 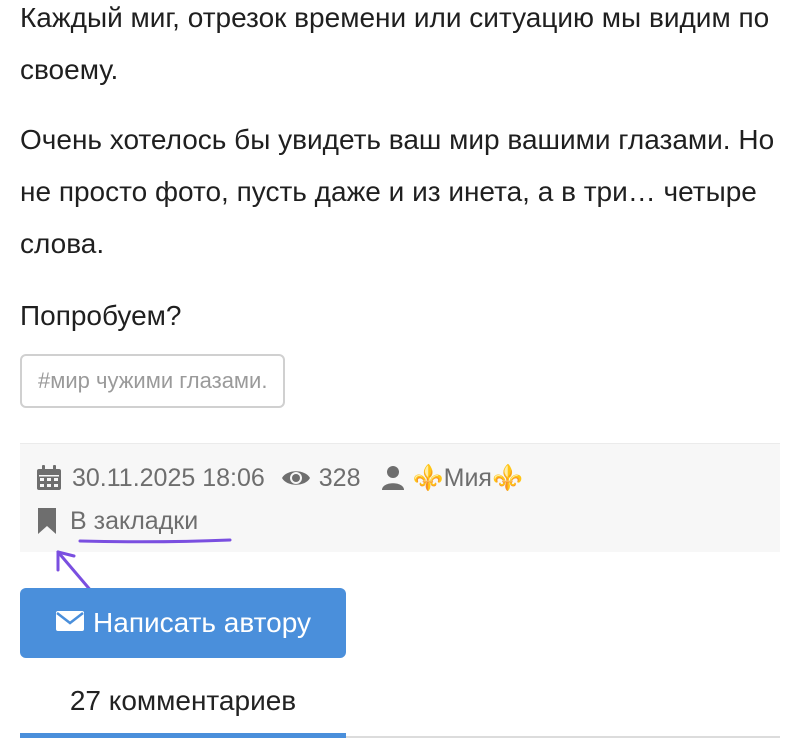 What do you see at coordinates (339, 477) in the screenshot?
I see `view-count: 328` at bounding box center [339, 477].